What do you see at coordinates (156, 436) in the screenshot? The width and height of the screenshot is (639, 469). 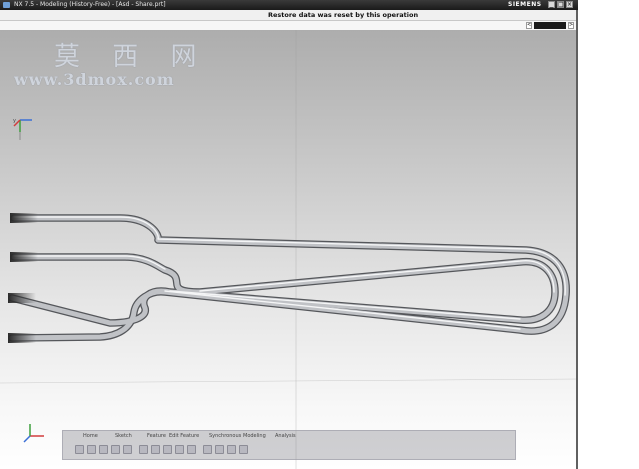 I see `tab-feature: Feature` at bounding box center [156, 436].